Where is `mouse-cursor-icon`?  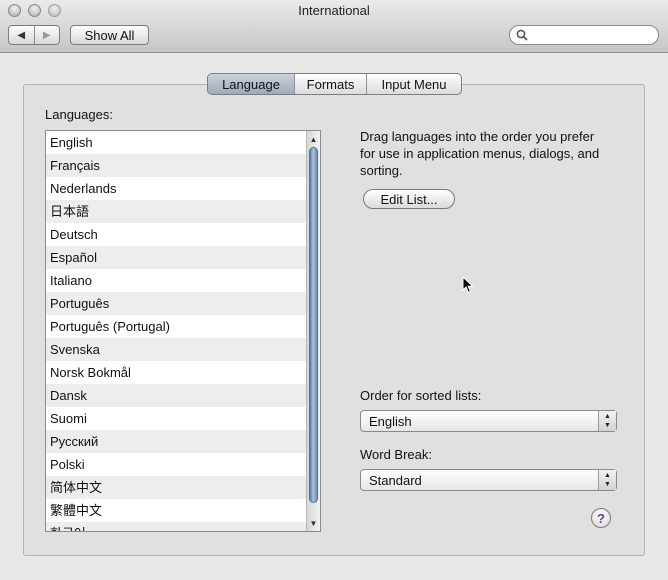
mouse-cursor-icon is located at coordinates (468, 285).